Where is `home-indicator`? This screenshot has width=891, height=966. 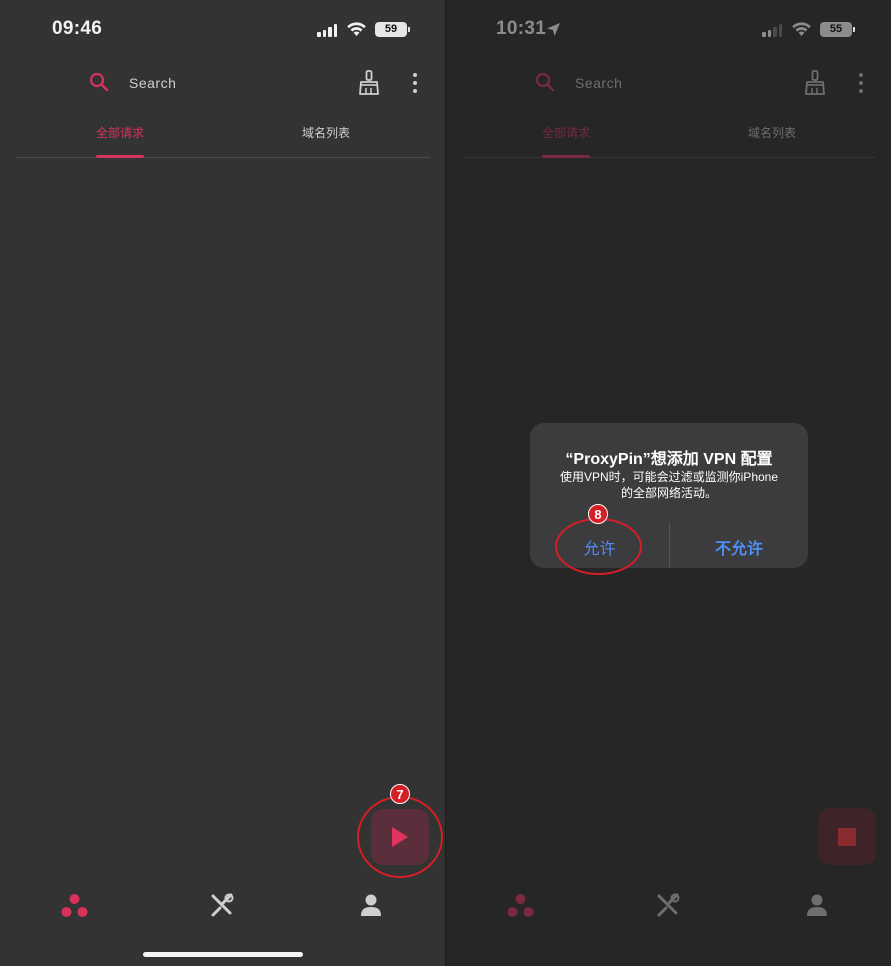
home-indicator is located at coordinates (223, 954).